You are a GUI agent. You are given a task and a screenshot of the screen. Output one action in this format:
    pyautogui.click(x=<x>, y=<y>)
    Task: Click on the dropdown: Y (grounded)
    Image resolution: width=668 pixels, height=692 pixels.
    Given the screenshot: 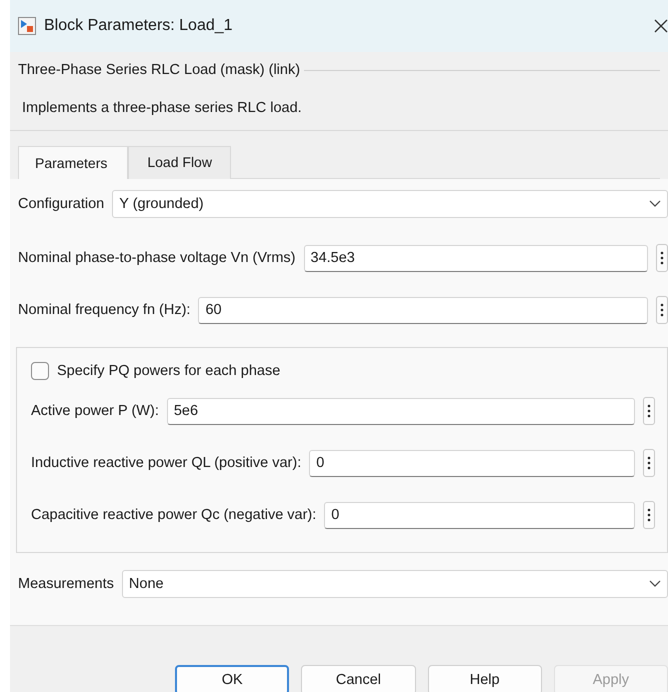 What is the action you would take?
    pyautogui.click(x=390, y=204)
    